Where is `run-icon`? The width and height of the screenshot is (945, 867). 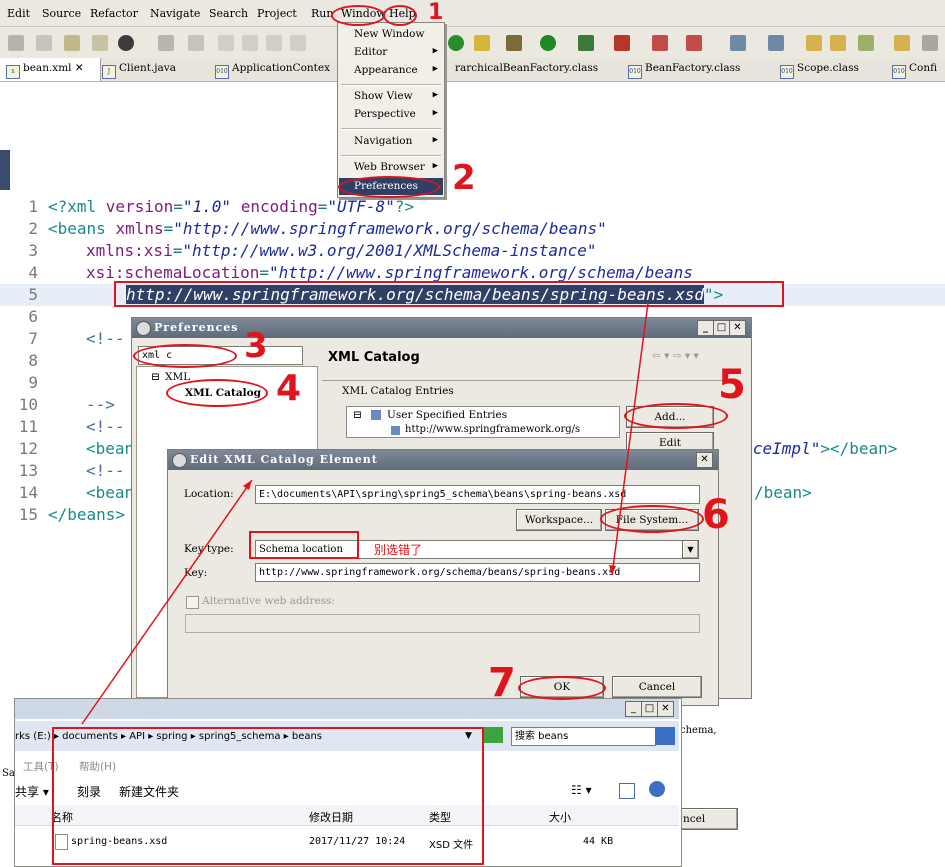 run-icon is located at coordinates (548, 43).